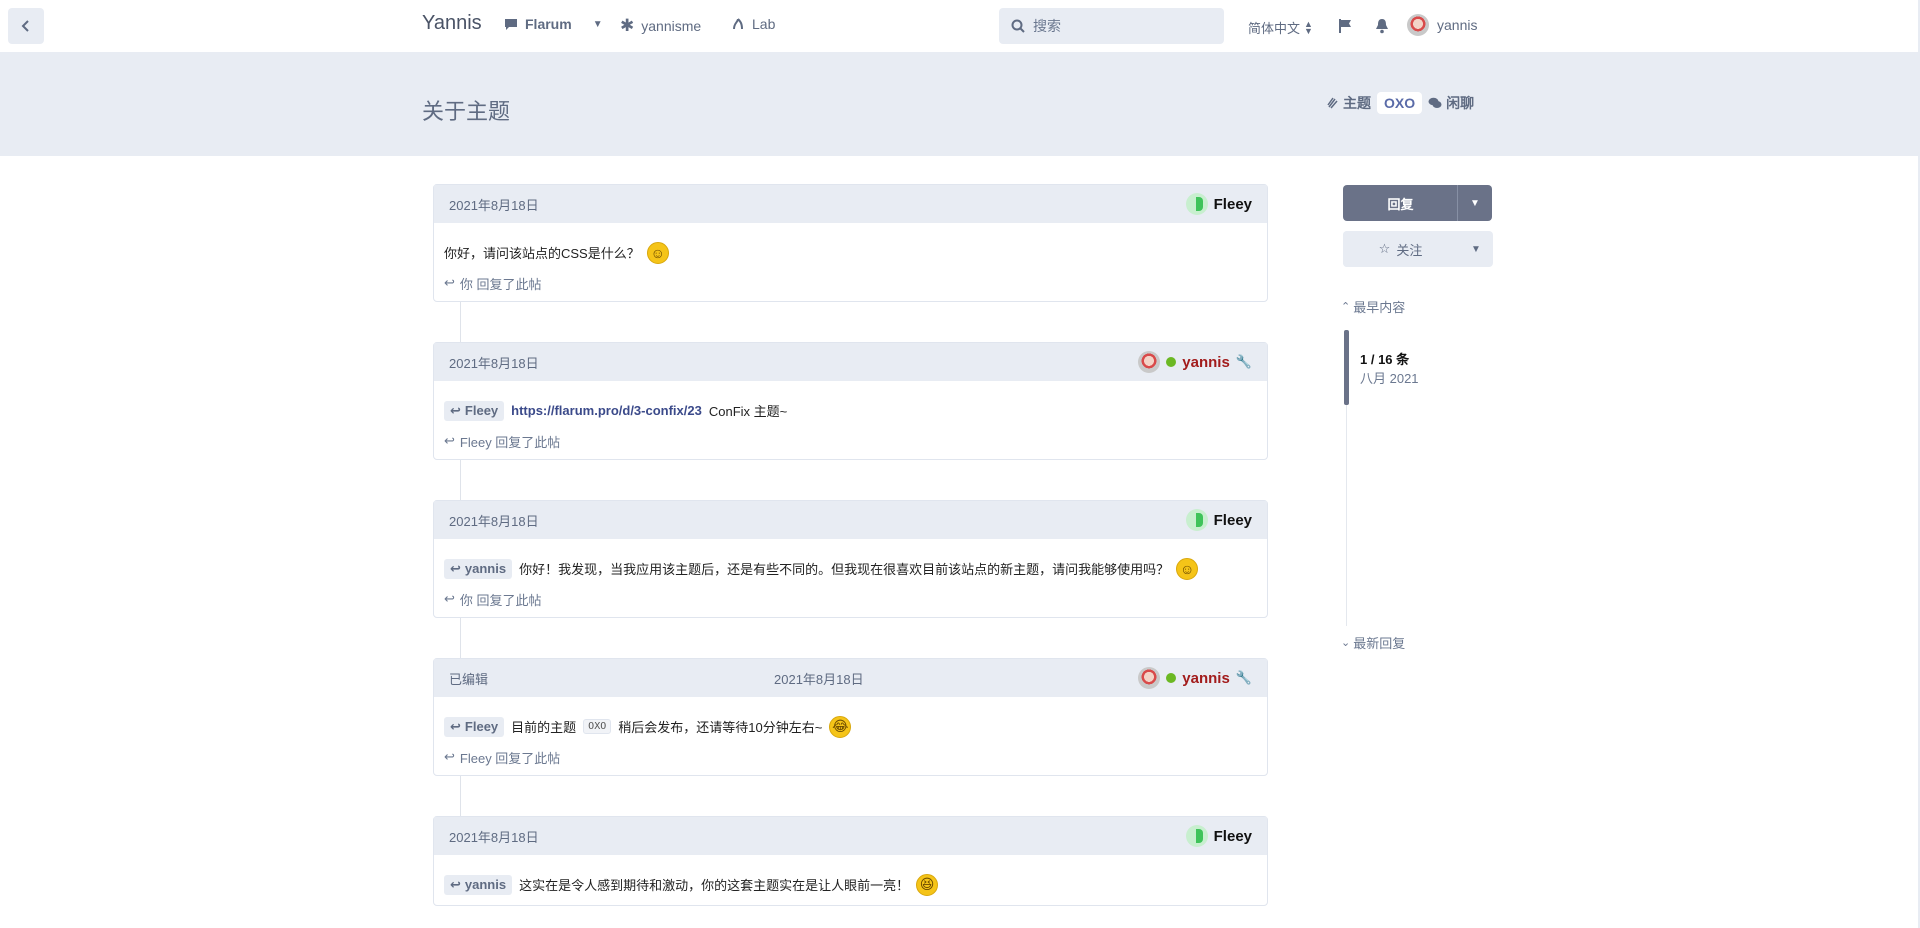 The width and height of the screenshot is (1920, 928). I want to click on post-text: ConFix 主题~, so click(748, 411).